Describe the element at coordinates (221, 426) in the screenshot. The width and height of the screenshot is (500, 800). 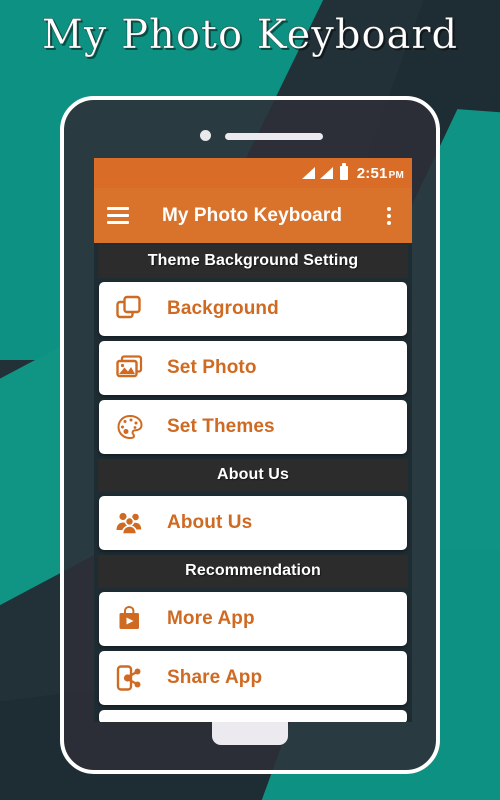
I see `list-item-label: Set Themes` at that location.